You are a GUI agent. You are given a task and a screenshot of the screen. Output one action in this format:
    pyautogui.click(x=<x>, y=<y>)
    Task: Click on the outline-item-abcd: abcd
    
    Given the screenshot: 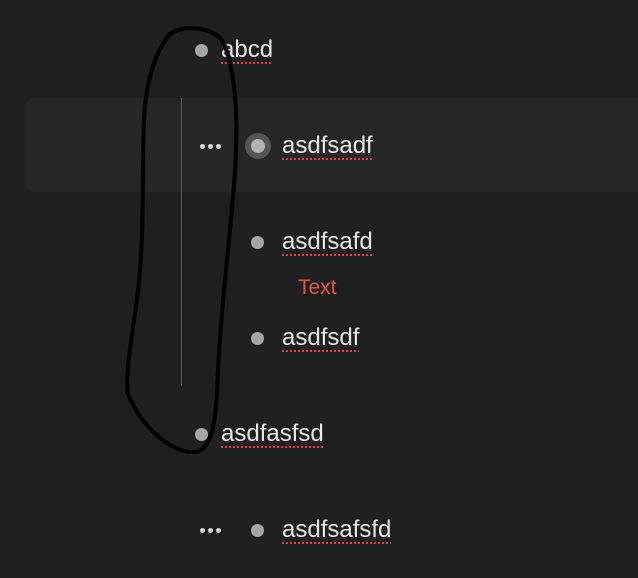 What is the action you would take?
    pyautogui.click(x=234, y=50)
    